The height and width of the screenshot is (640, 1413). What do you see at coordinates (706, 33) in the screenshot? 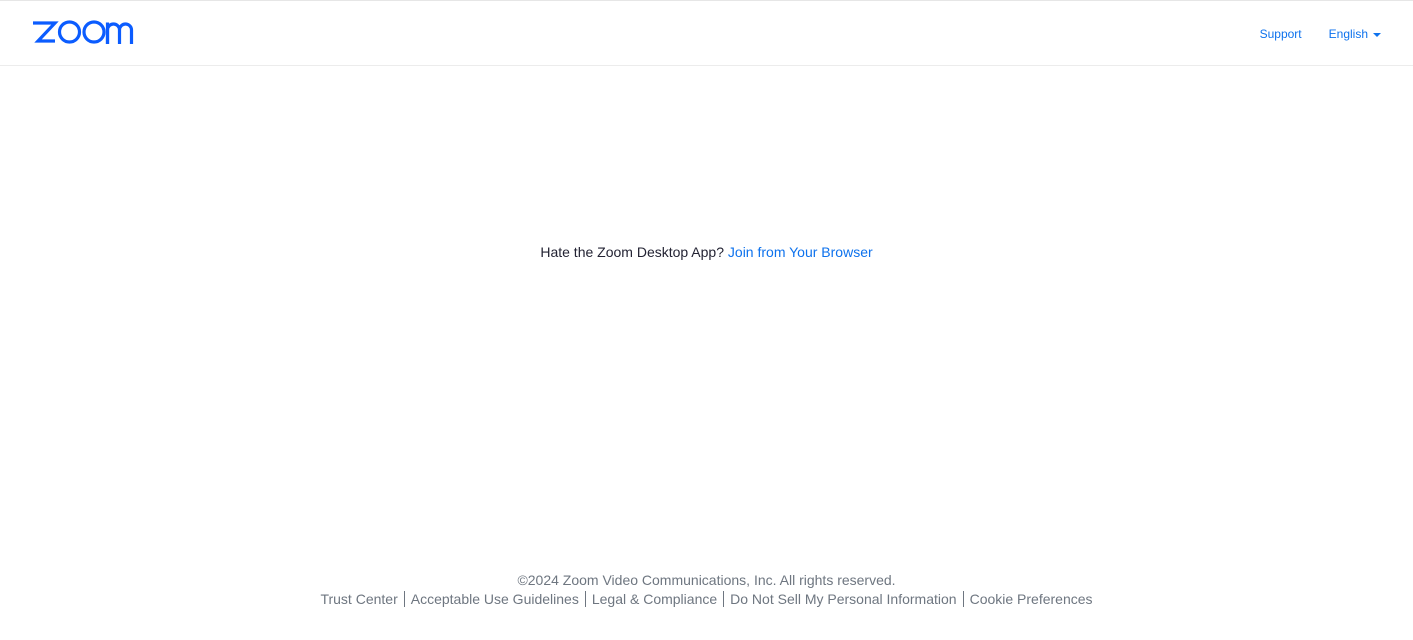
I see `header: zoom Support English` at bounding box center [706, 33].